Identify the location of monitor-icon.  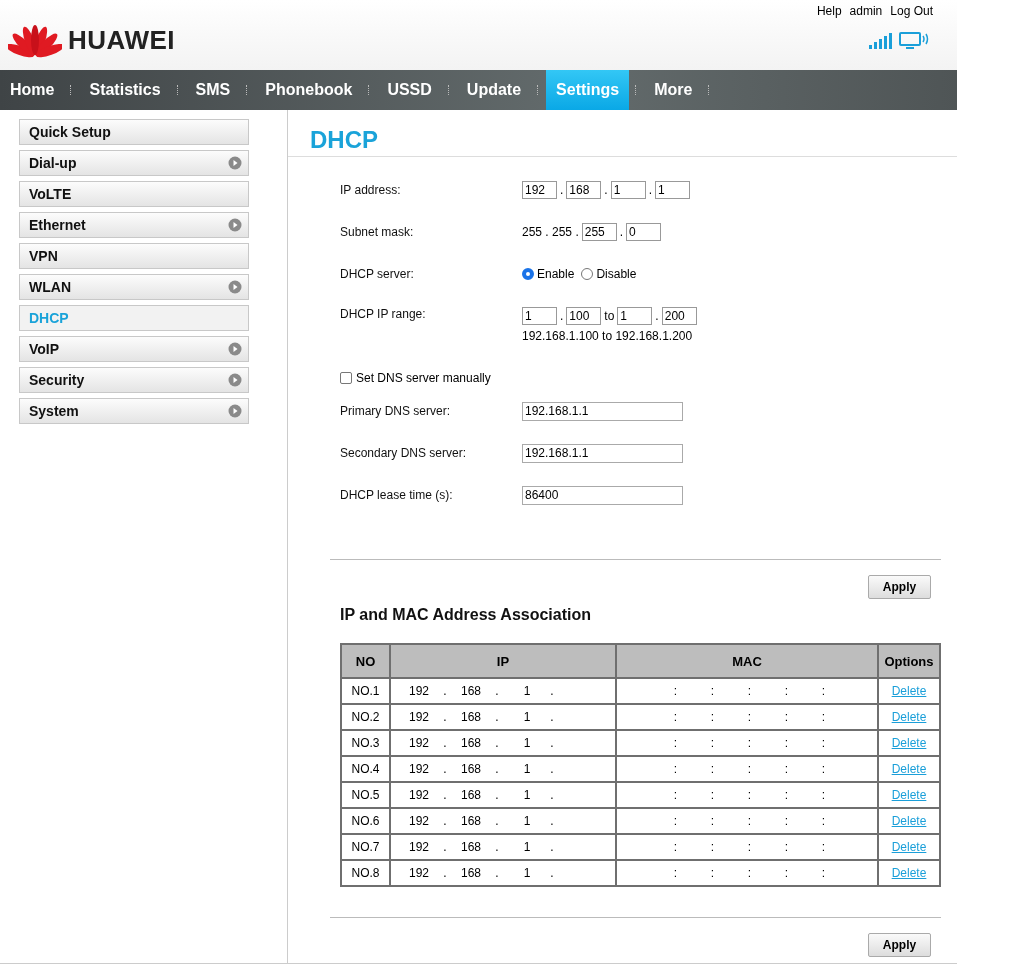
(914, 41).